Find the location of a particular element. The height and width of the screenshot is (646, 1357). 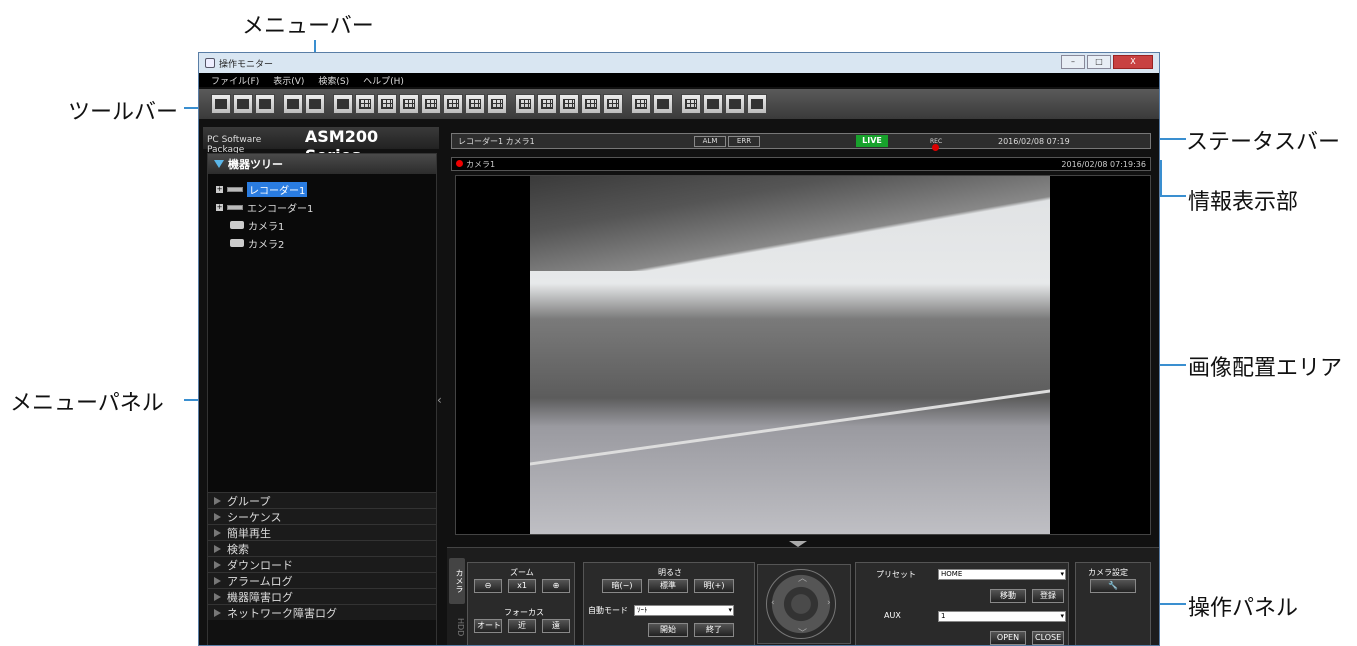

ptz-joystick: ︿ ﹀ ‹ › is located at coordinates (804, 604).